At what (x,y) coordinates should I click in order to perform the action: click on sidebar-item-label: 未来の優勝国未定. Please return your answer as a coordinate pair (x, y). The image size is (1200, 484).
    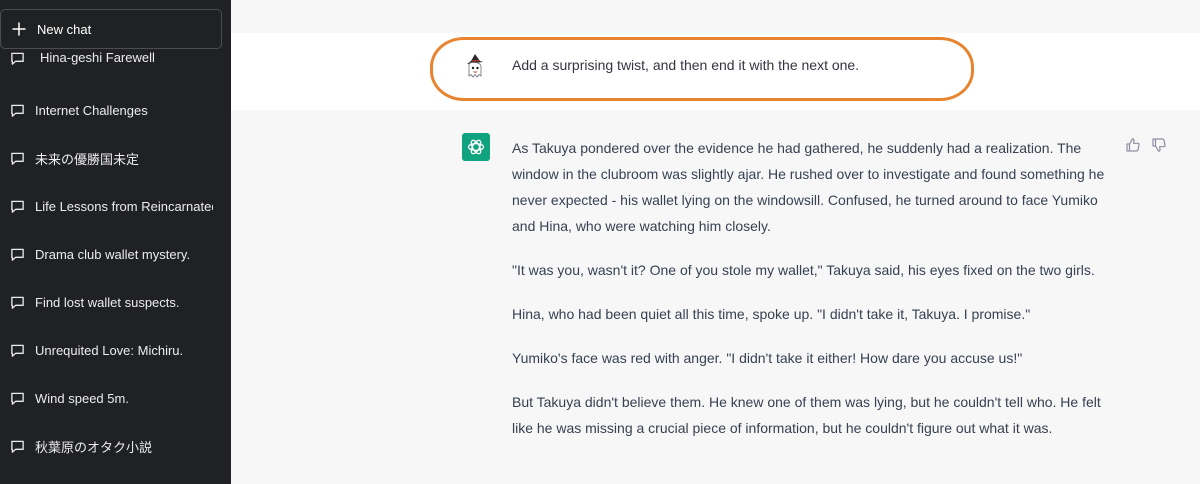
    Looking at the image, I should click on (87, 159).